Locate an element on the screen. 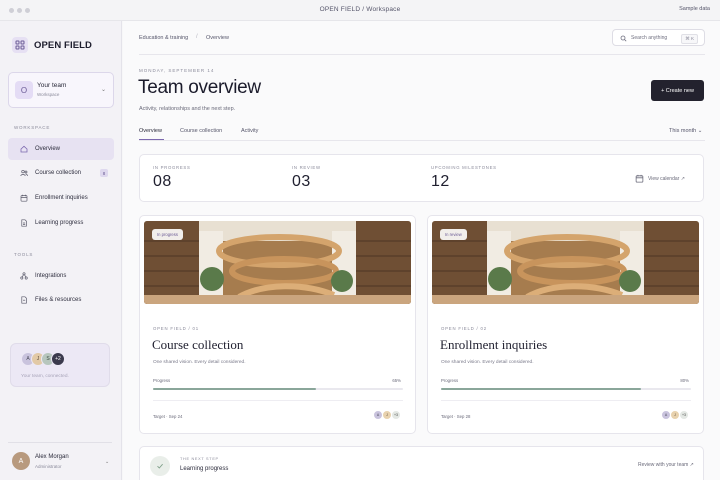 The height and width of the screenshot is (480, 720). page-date: MONDAY, SEPTEMBER 14 is located at coordinates (177, 70).